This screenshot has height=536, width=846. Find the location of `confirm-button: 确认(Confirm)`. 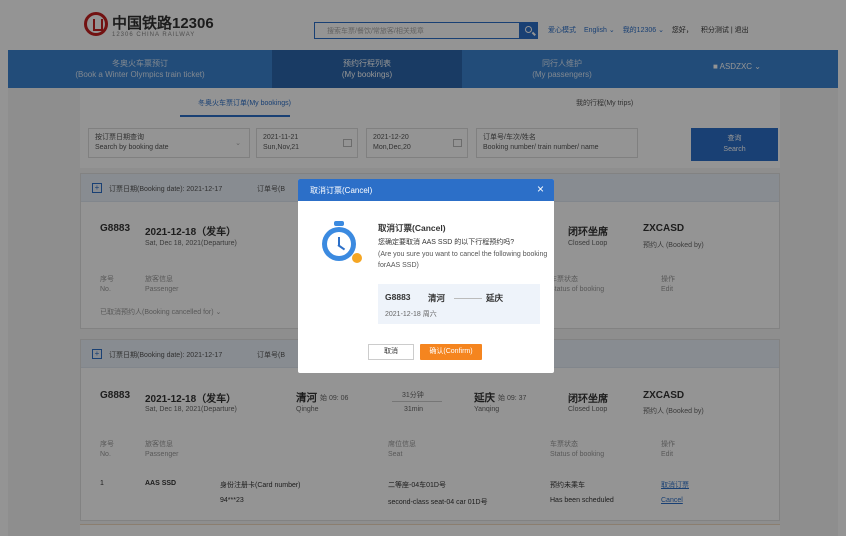

confirm-button: 确认(Confirm) is located at coordinates (451, 352).